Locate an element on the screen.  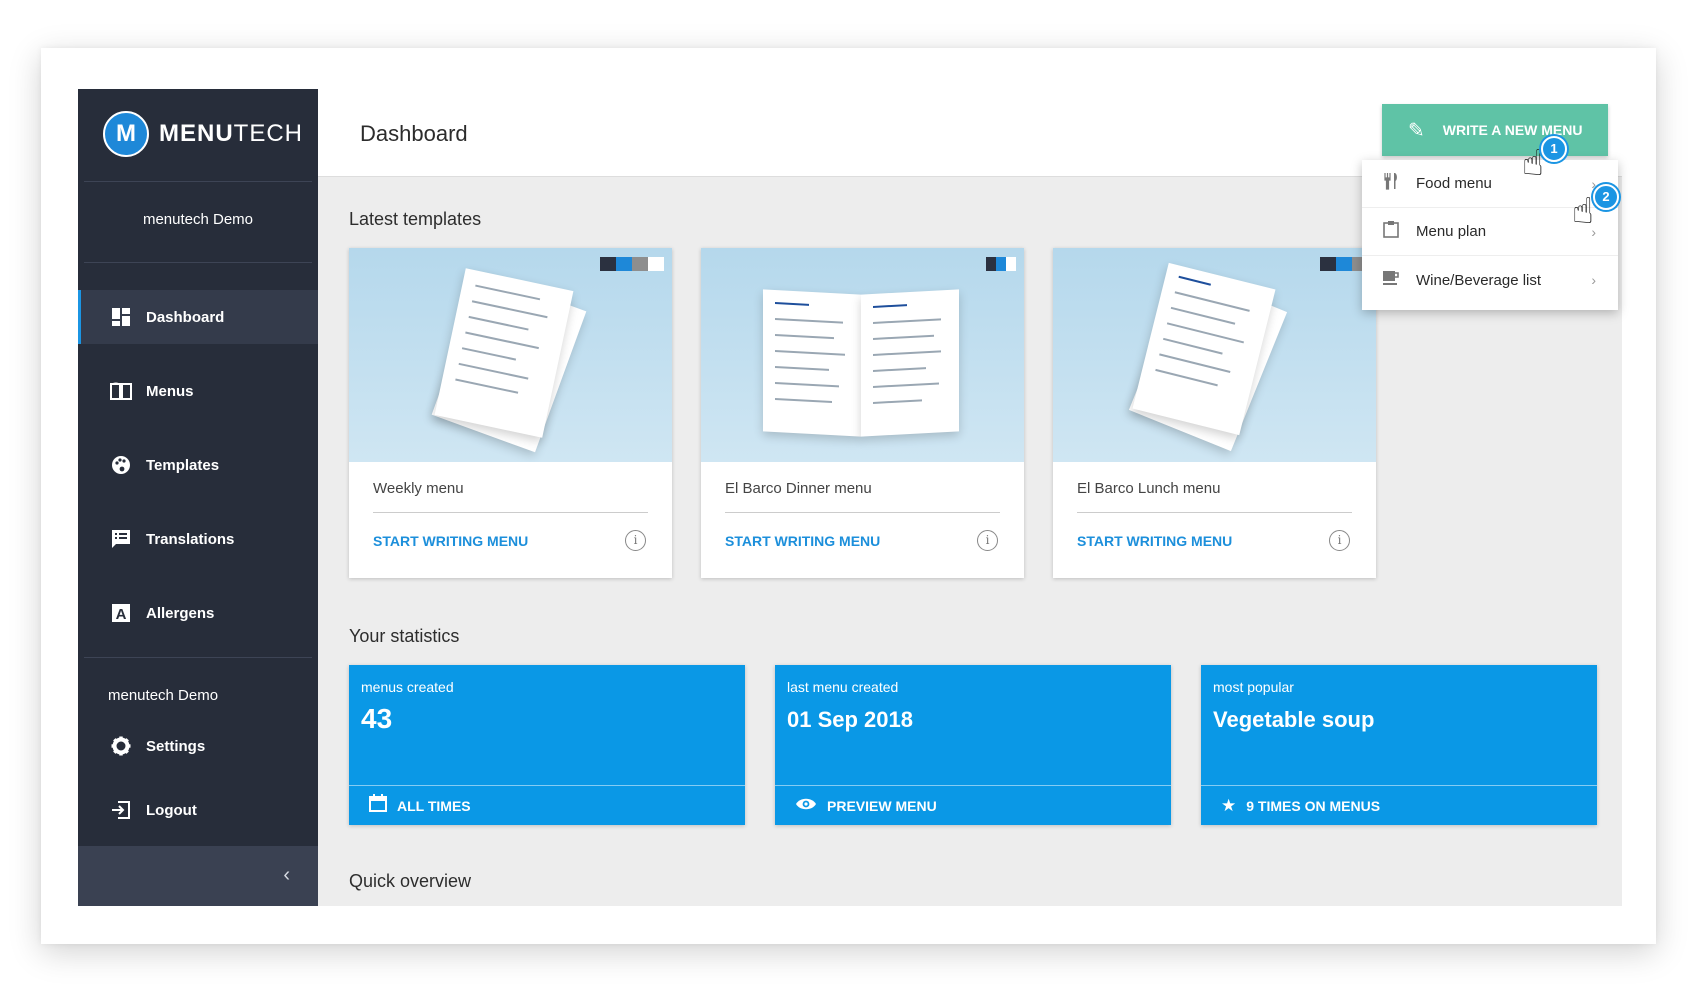
chevron-right-icon: › is located at coordinates (1593, 280).